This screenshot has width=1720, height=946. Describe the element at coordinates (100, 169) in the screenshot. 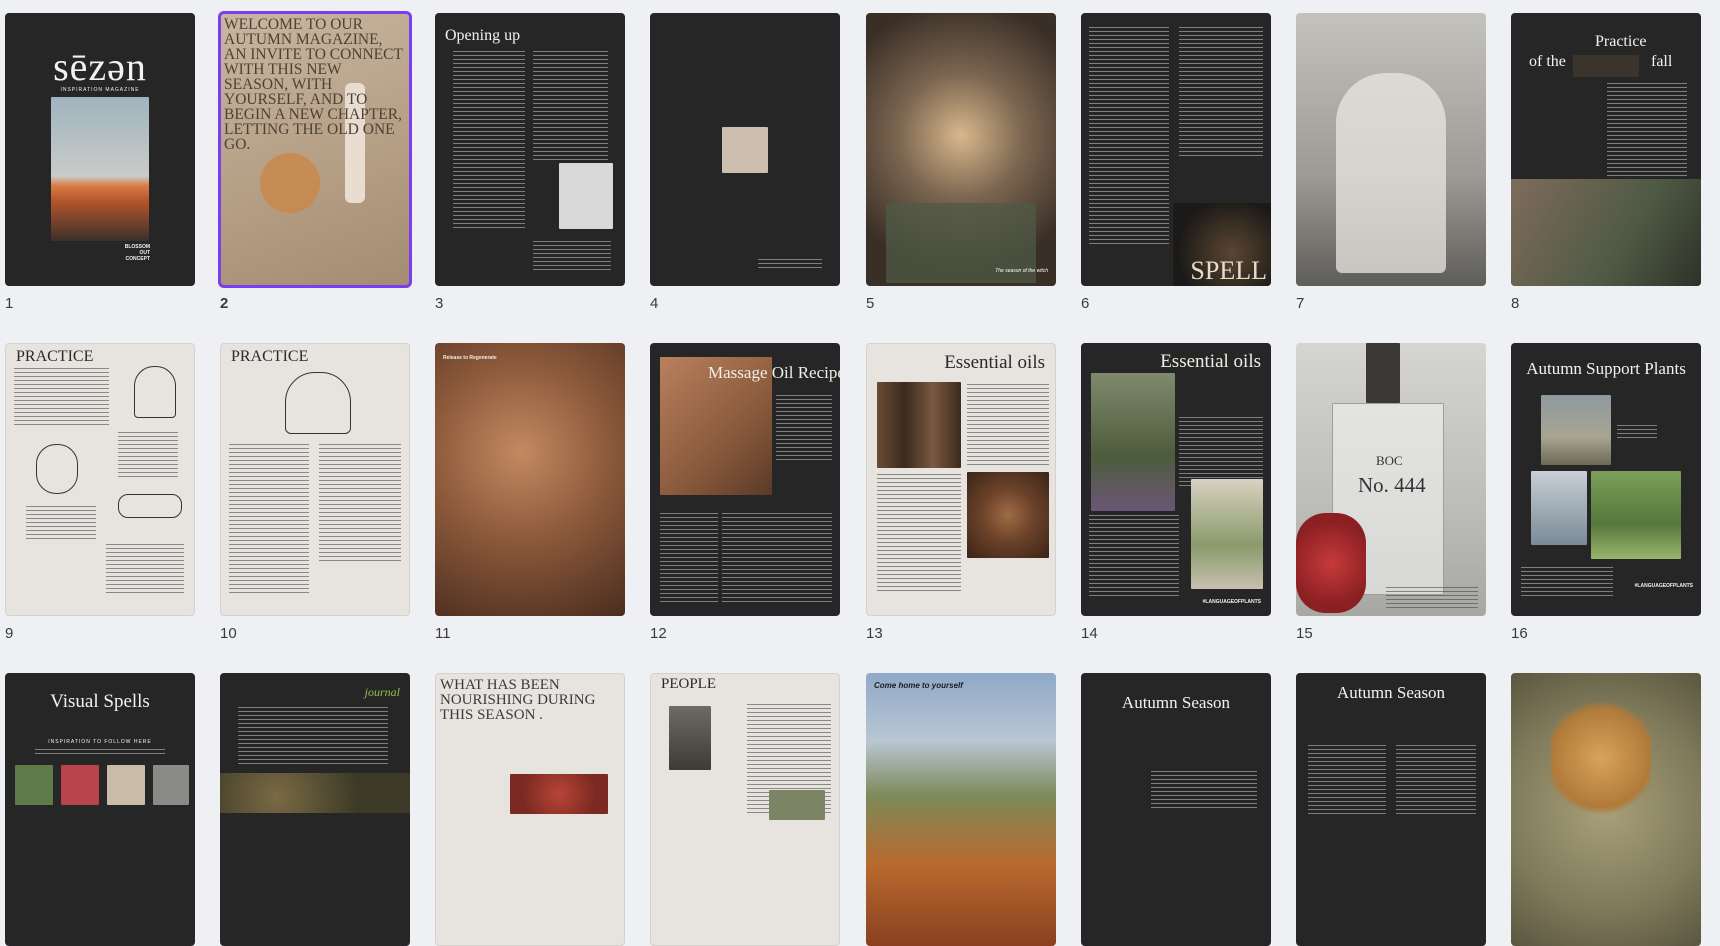

I see `cover-landscape-image` at that location.